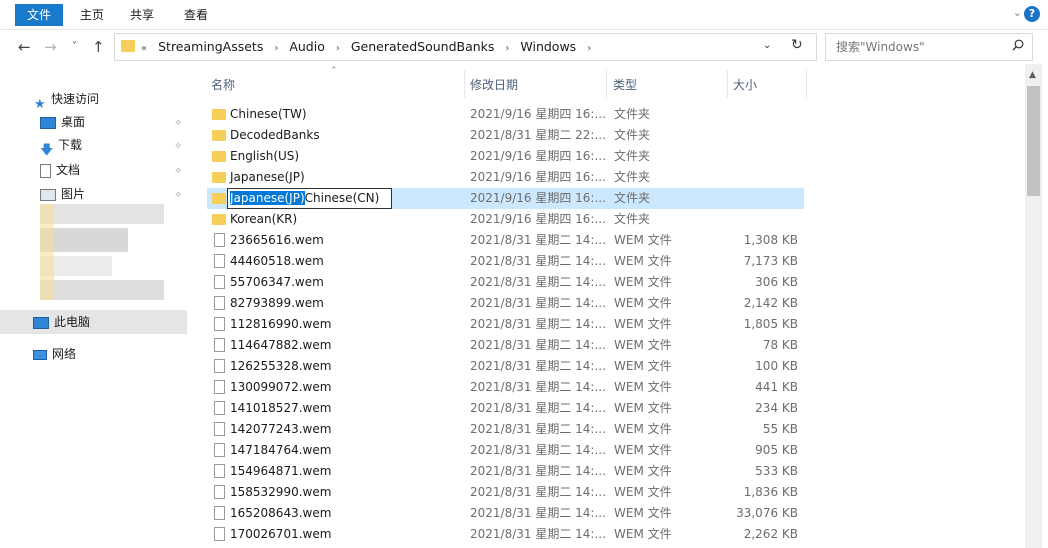 Image resolution: width=1048 pixels, height=548 pixels. Describe the element at coordinates (745, 85) in the screenshot. I see `column-header-size: 大小` at that location.